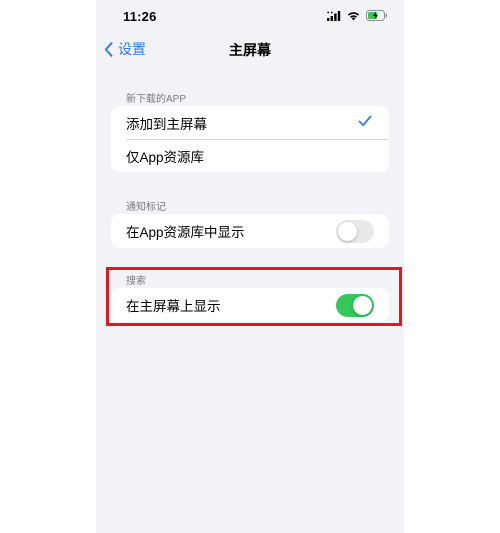 The image size is (500, 533). Describe the element at coordinates (365, 121) in the screenshot. I see `checkmark-icon` at that location.